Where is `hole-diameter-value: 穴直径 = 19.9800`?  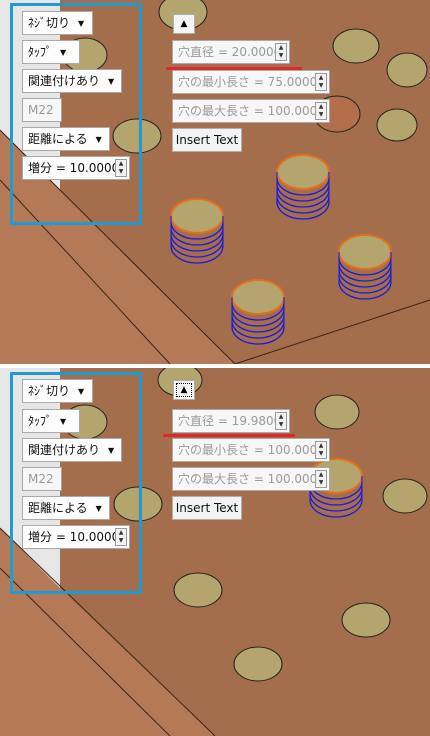 hole-diameter-value: 穴直径 = 19.9800 is located at coordinates (230, 421).